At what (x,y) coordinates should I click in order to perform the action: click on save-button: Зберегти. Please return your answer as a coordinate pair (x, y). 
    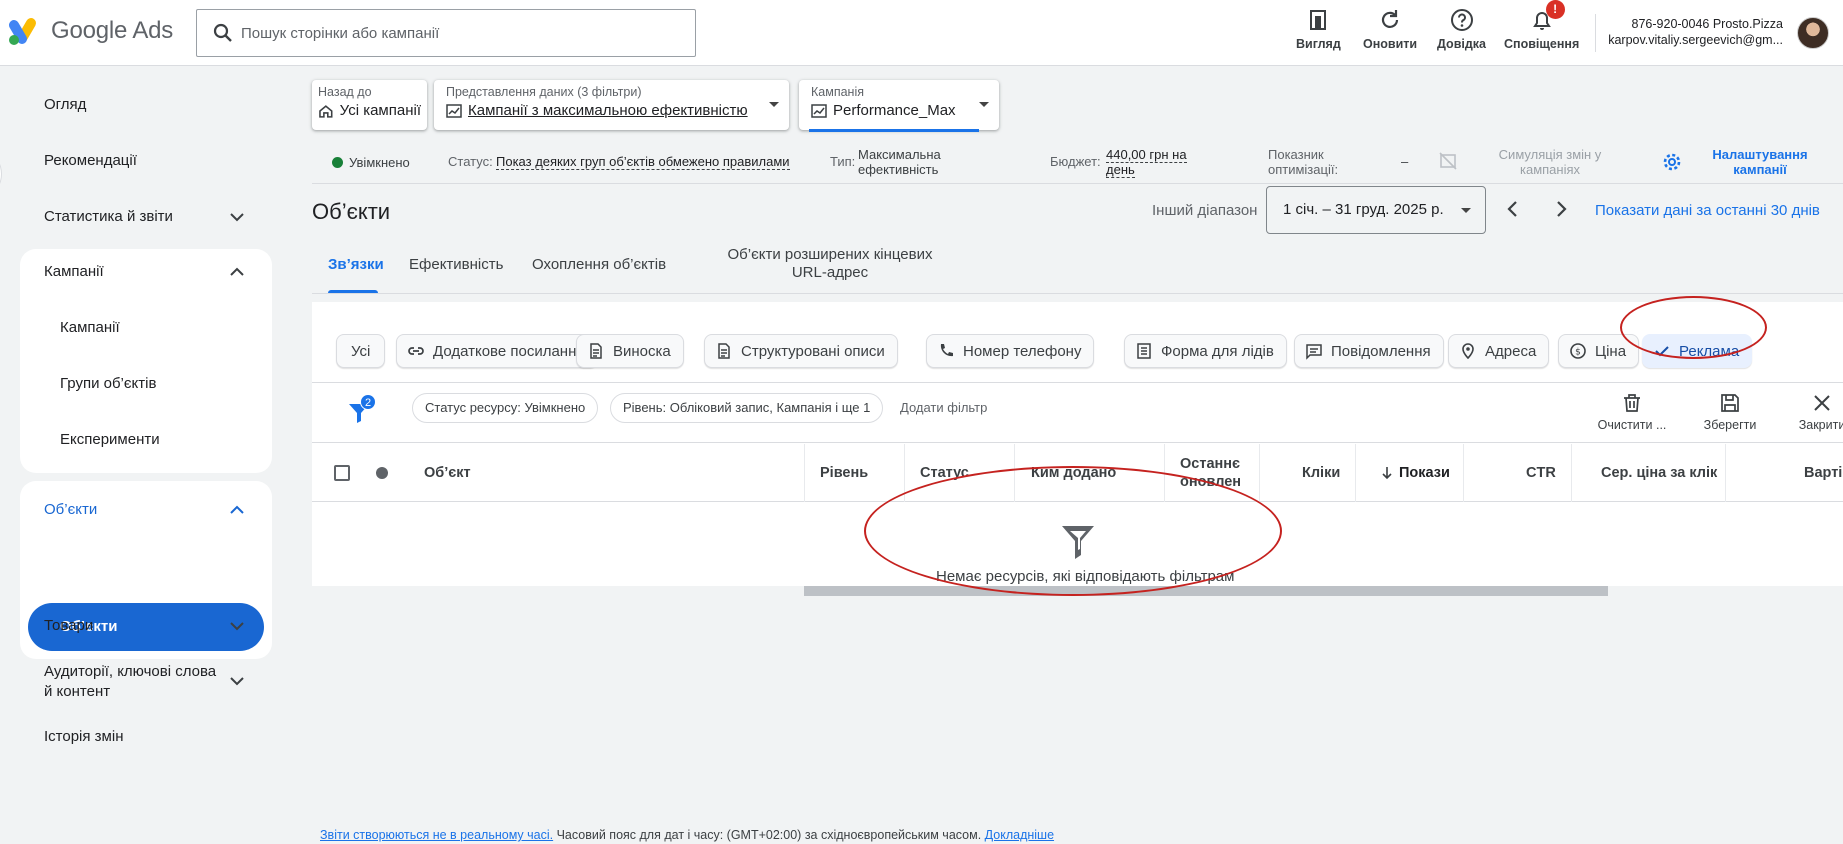
    Looking at the image, I should click on (1730, 412).